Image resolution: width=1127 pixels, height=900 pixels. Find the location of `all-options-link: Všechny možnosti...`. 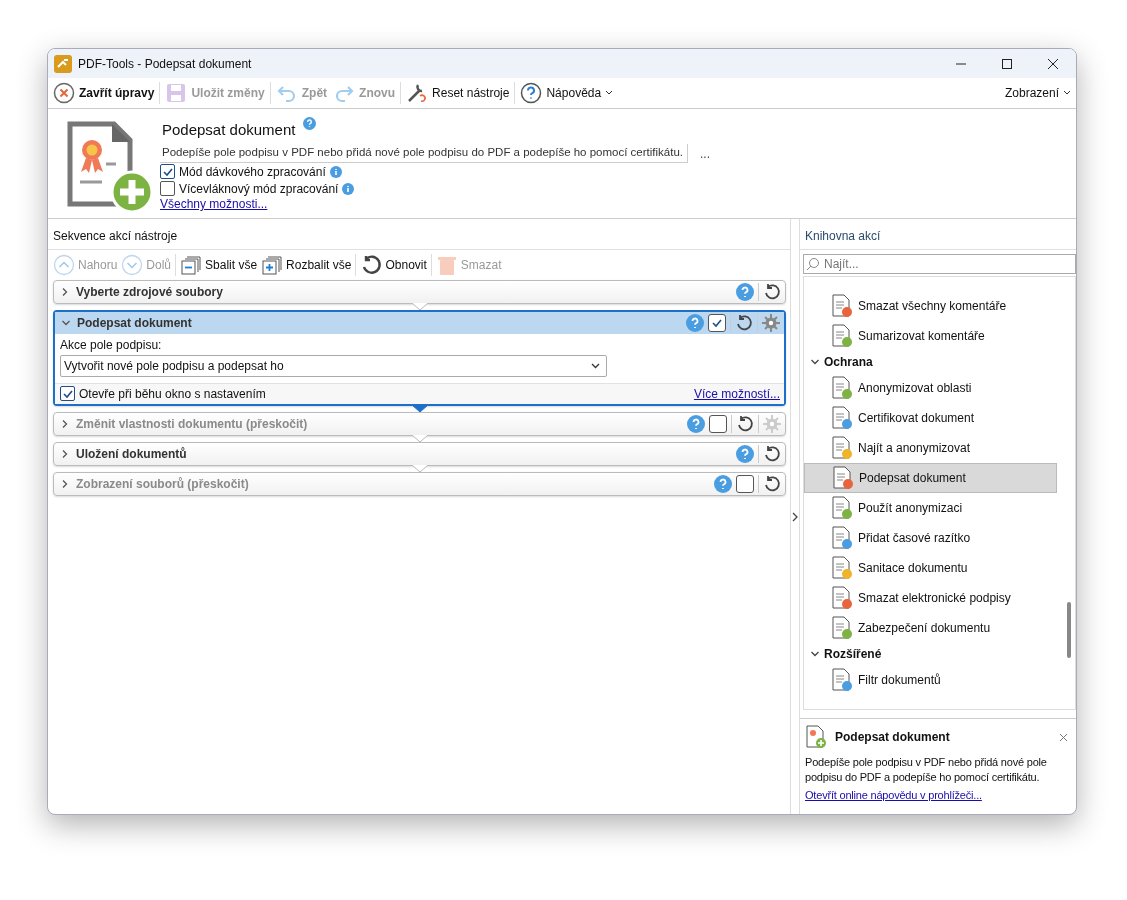

all-options-link: Všechny možnosti... is located at coordinates (438, 204).